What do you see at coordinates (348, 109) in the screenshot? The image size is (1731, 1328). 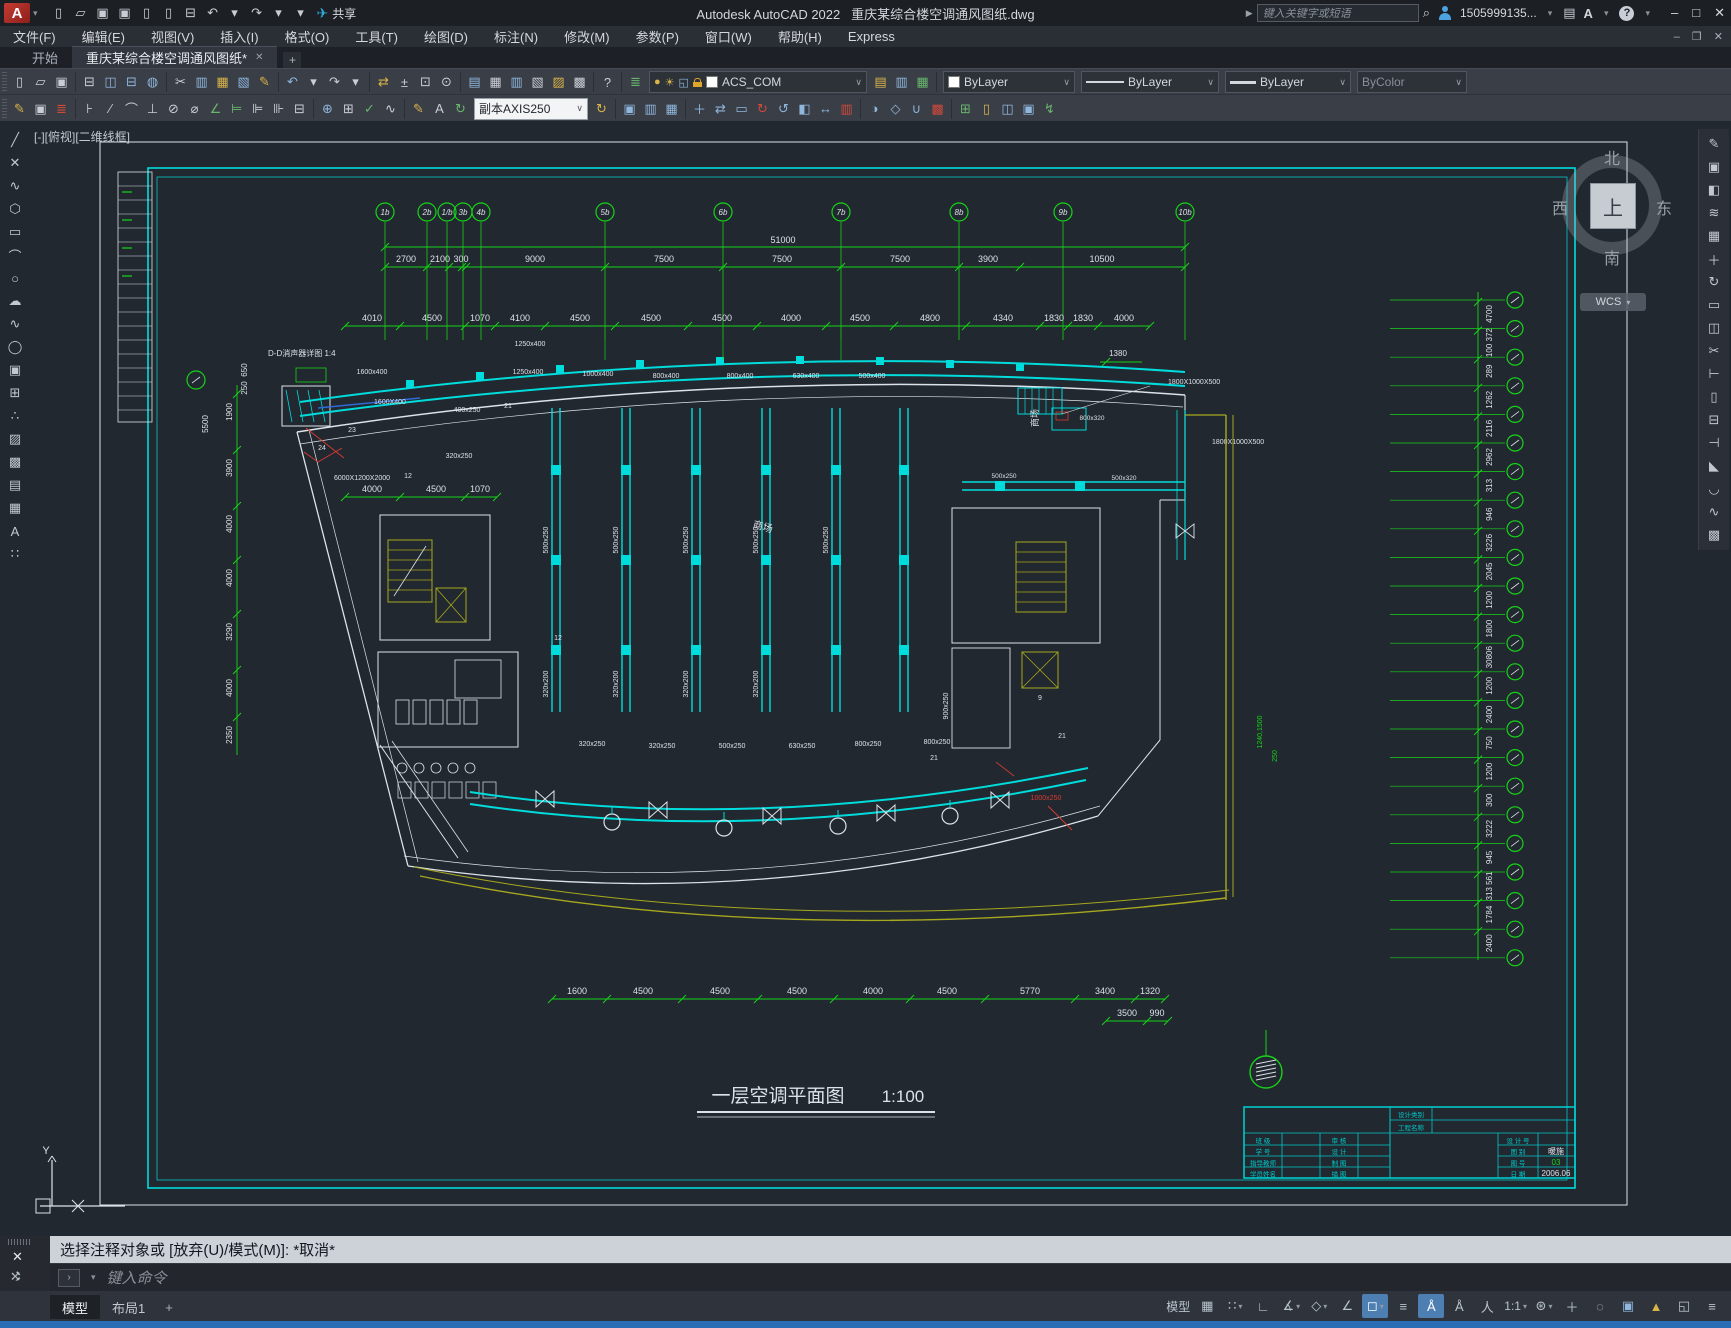 I see `tolerance-icon: ⊞` at bounding box center [348, 109].